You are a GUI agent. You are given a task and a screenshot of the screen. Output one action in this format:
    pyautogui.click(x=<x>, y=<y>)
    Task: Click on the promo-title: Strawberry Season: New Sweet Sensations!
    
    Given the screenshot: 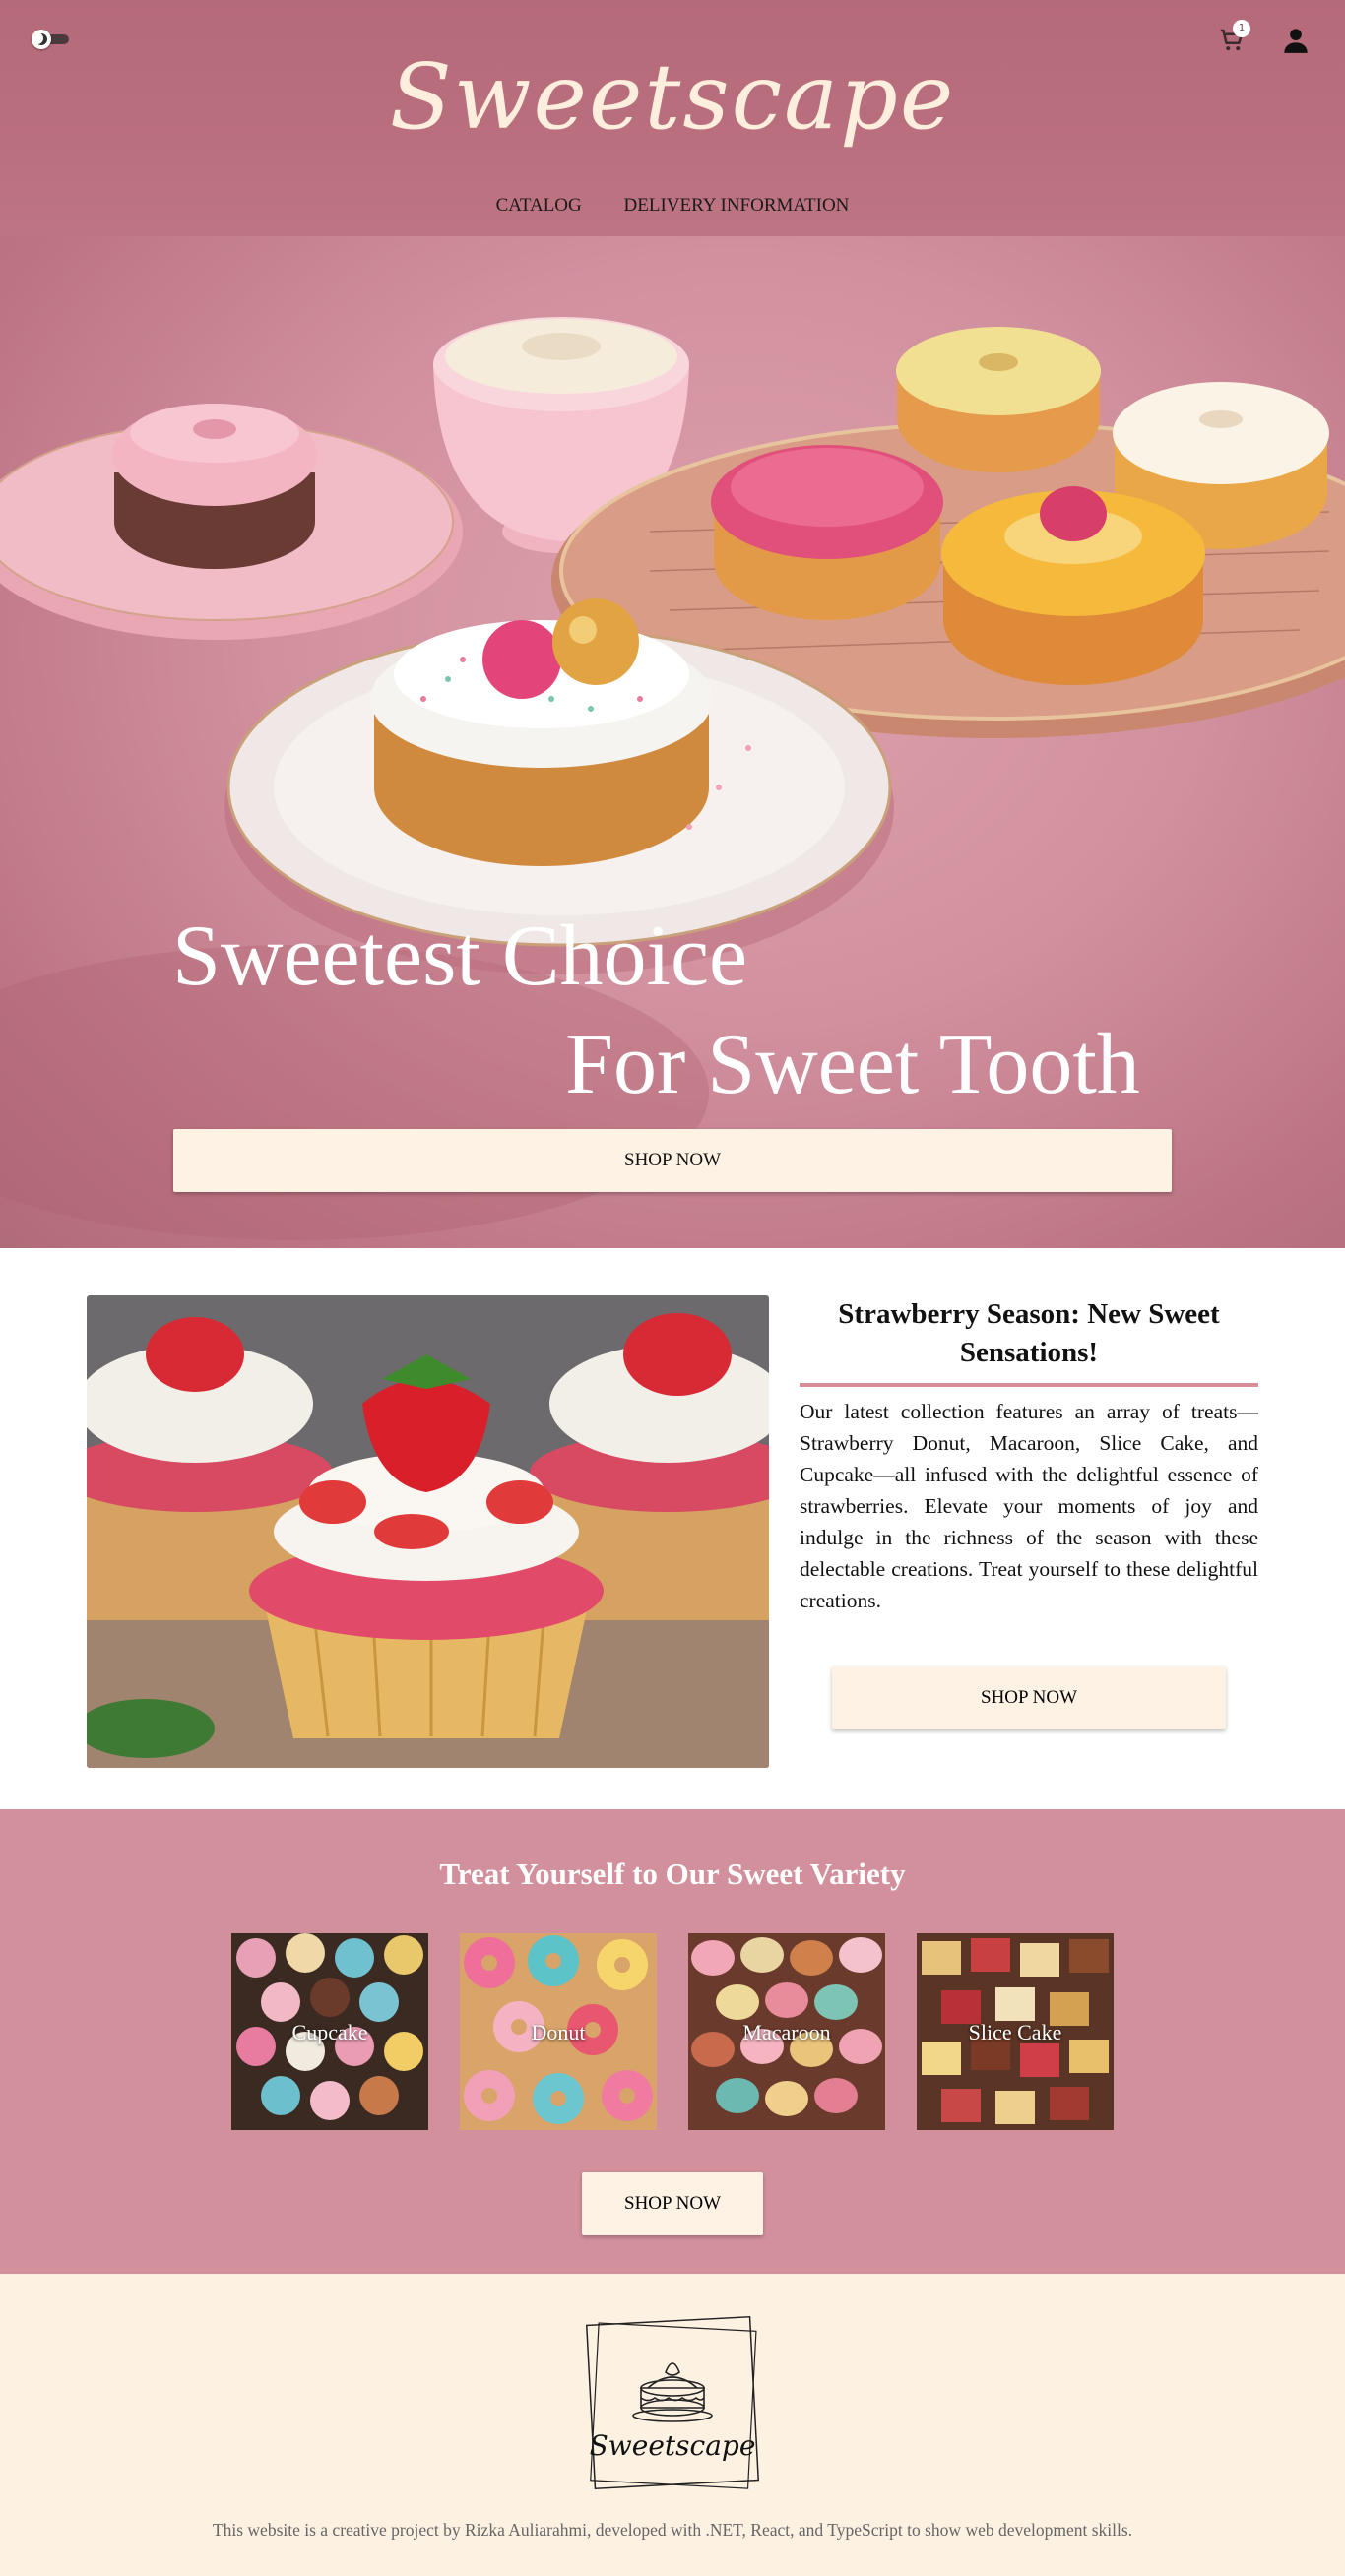 What is the action you would take?
    pyautogui.click(x=1029, y=1333)
    